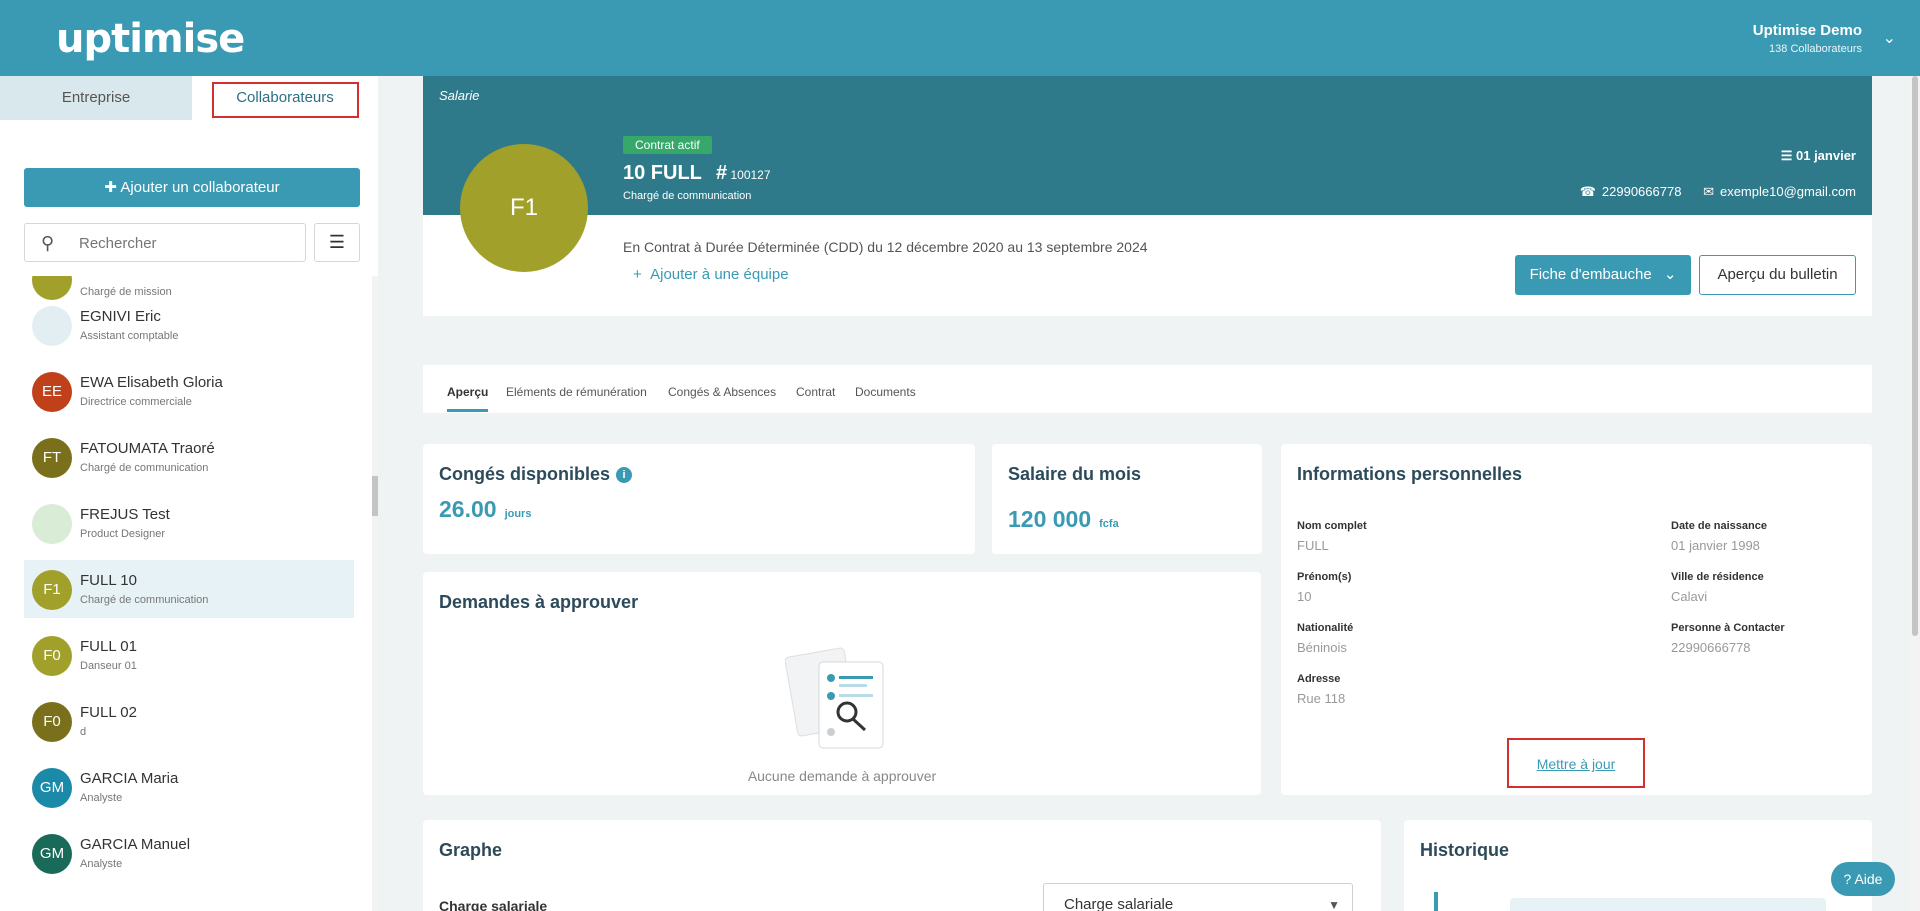 This screenshot has height=911, width=1920. I want to click on tab-contrat: Contrat, so click(815, 392).